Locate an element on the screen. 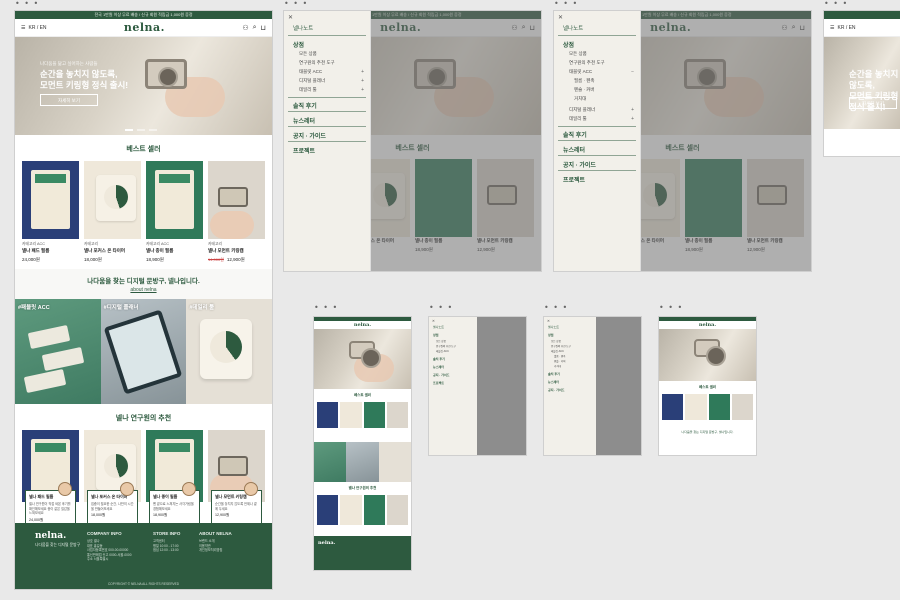 This screenshot has height=600, width=900. user-icon: ⚇ is located at coordinates (245, 28).